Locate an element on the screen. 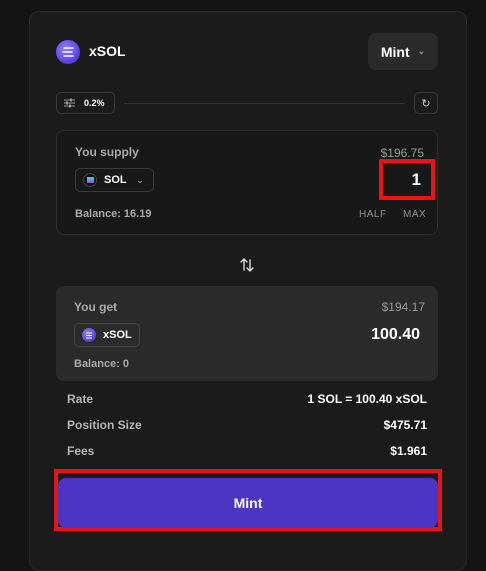  mode-dropdown: Mint ⌄ is located at coordinates (403, 51).